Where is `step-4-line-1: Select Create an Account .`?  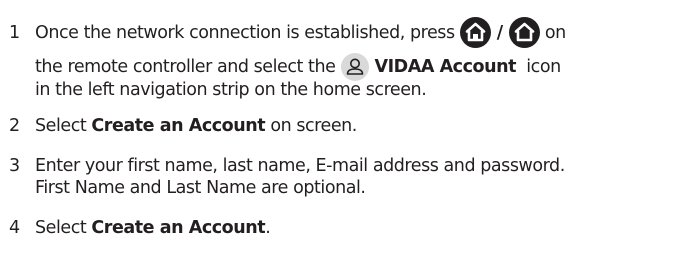 step-4-line-1: Select Create an Account . is located at coordinates (153, 228).